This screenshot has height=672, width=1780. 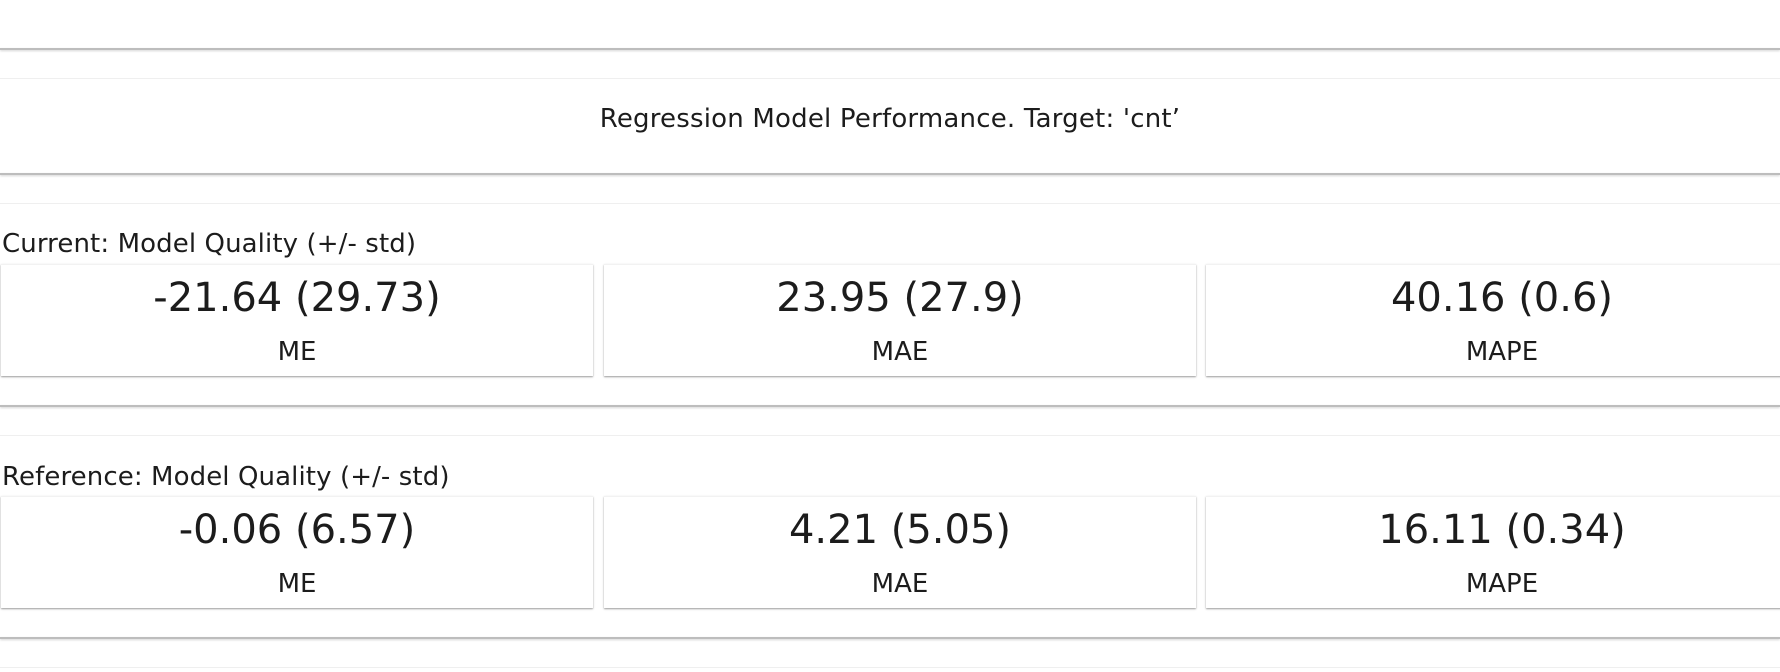 I want to click on metric-value: 23.95 (27.9), so click(x=900, y=298).